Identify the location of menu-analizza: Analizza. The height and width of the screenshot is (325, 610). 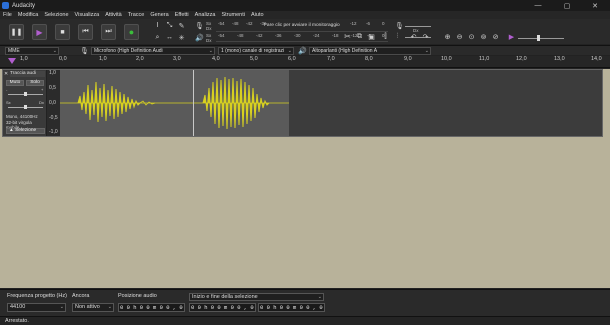
(205, 15).